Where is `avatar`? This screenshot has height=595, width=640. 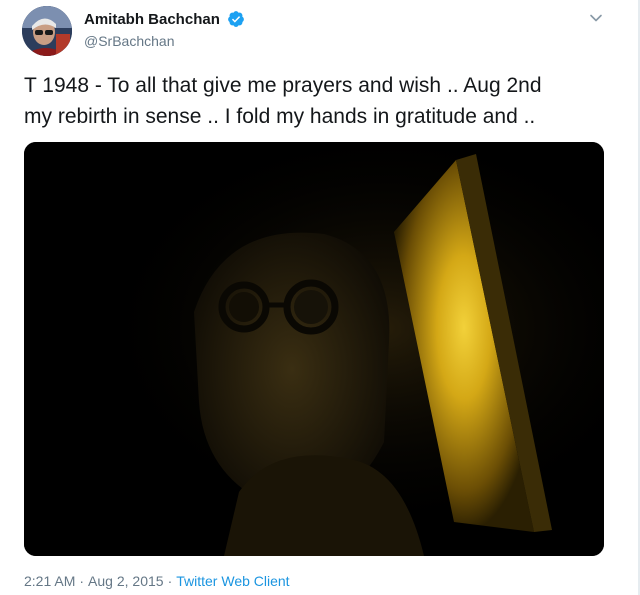 avatar is located at coordinates (47, 31).